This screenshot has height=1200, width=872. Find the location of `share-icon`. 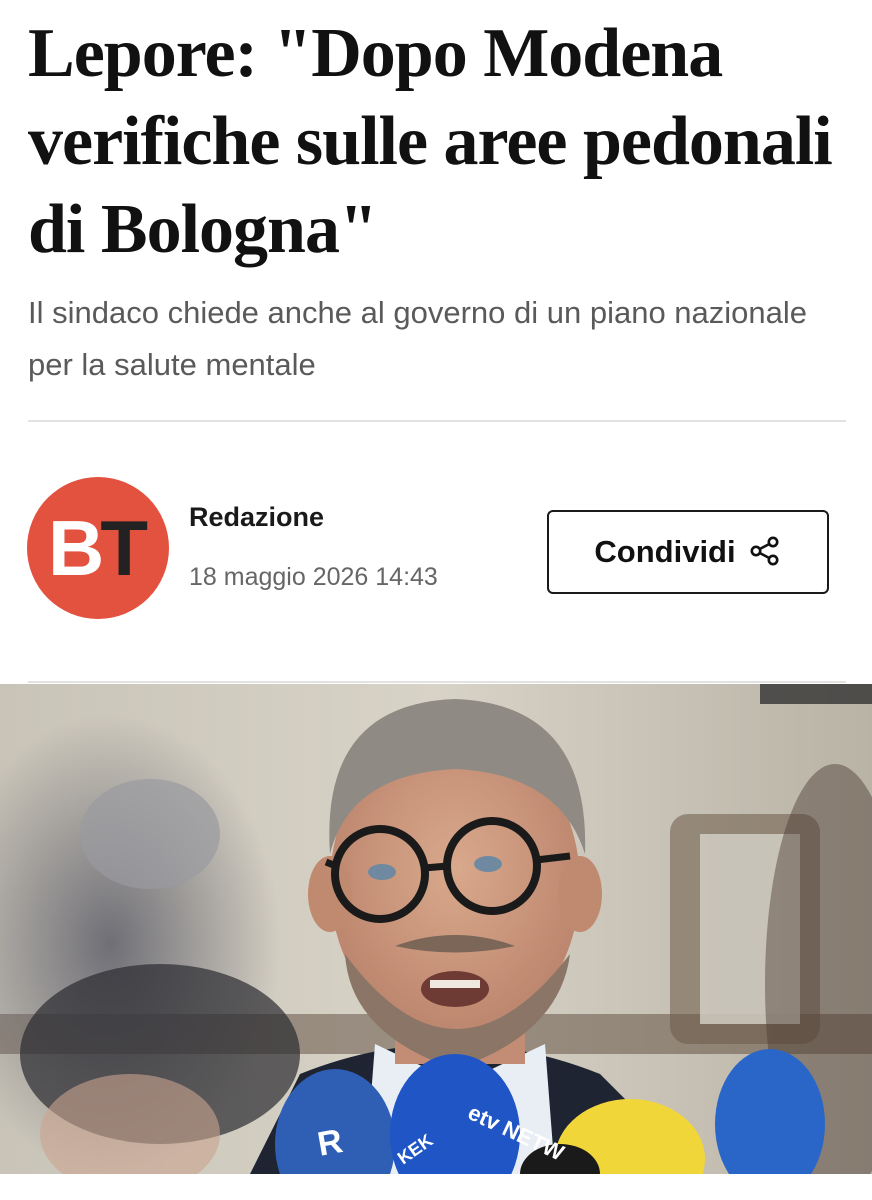

share-icon is located at coordinates (765, 552).